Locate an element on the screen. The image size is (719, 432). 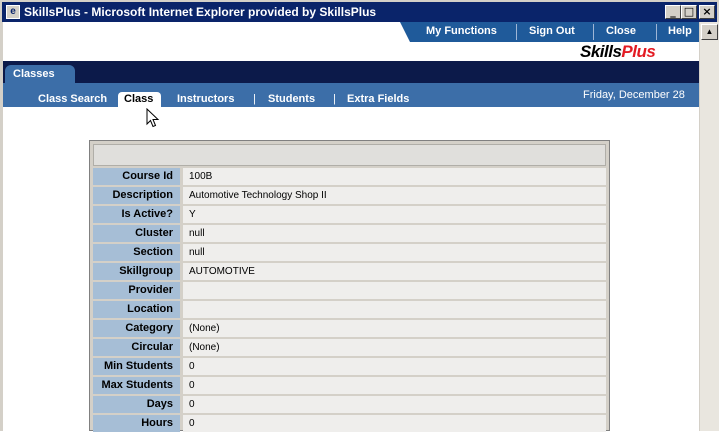
minimize-button: _ is located at coordinates (673, 12).